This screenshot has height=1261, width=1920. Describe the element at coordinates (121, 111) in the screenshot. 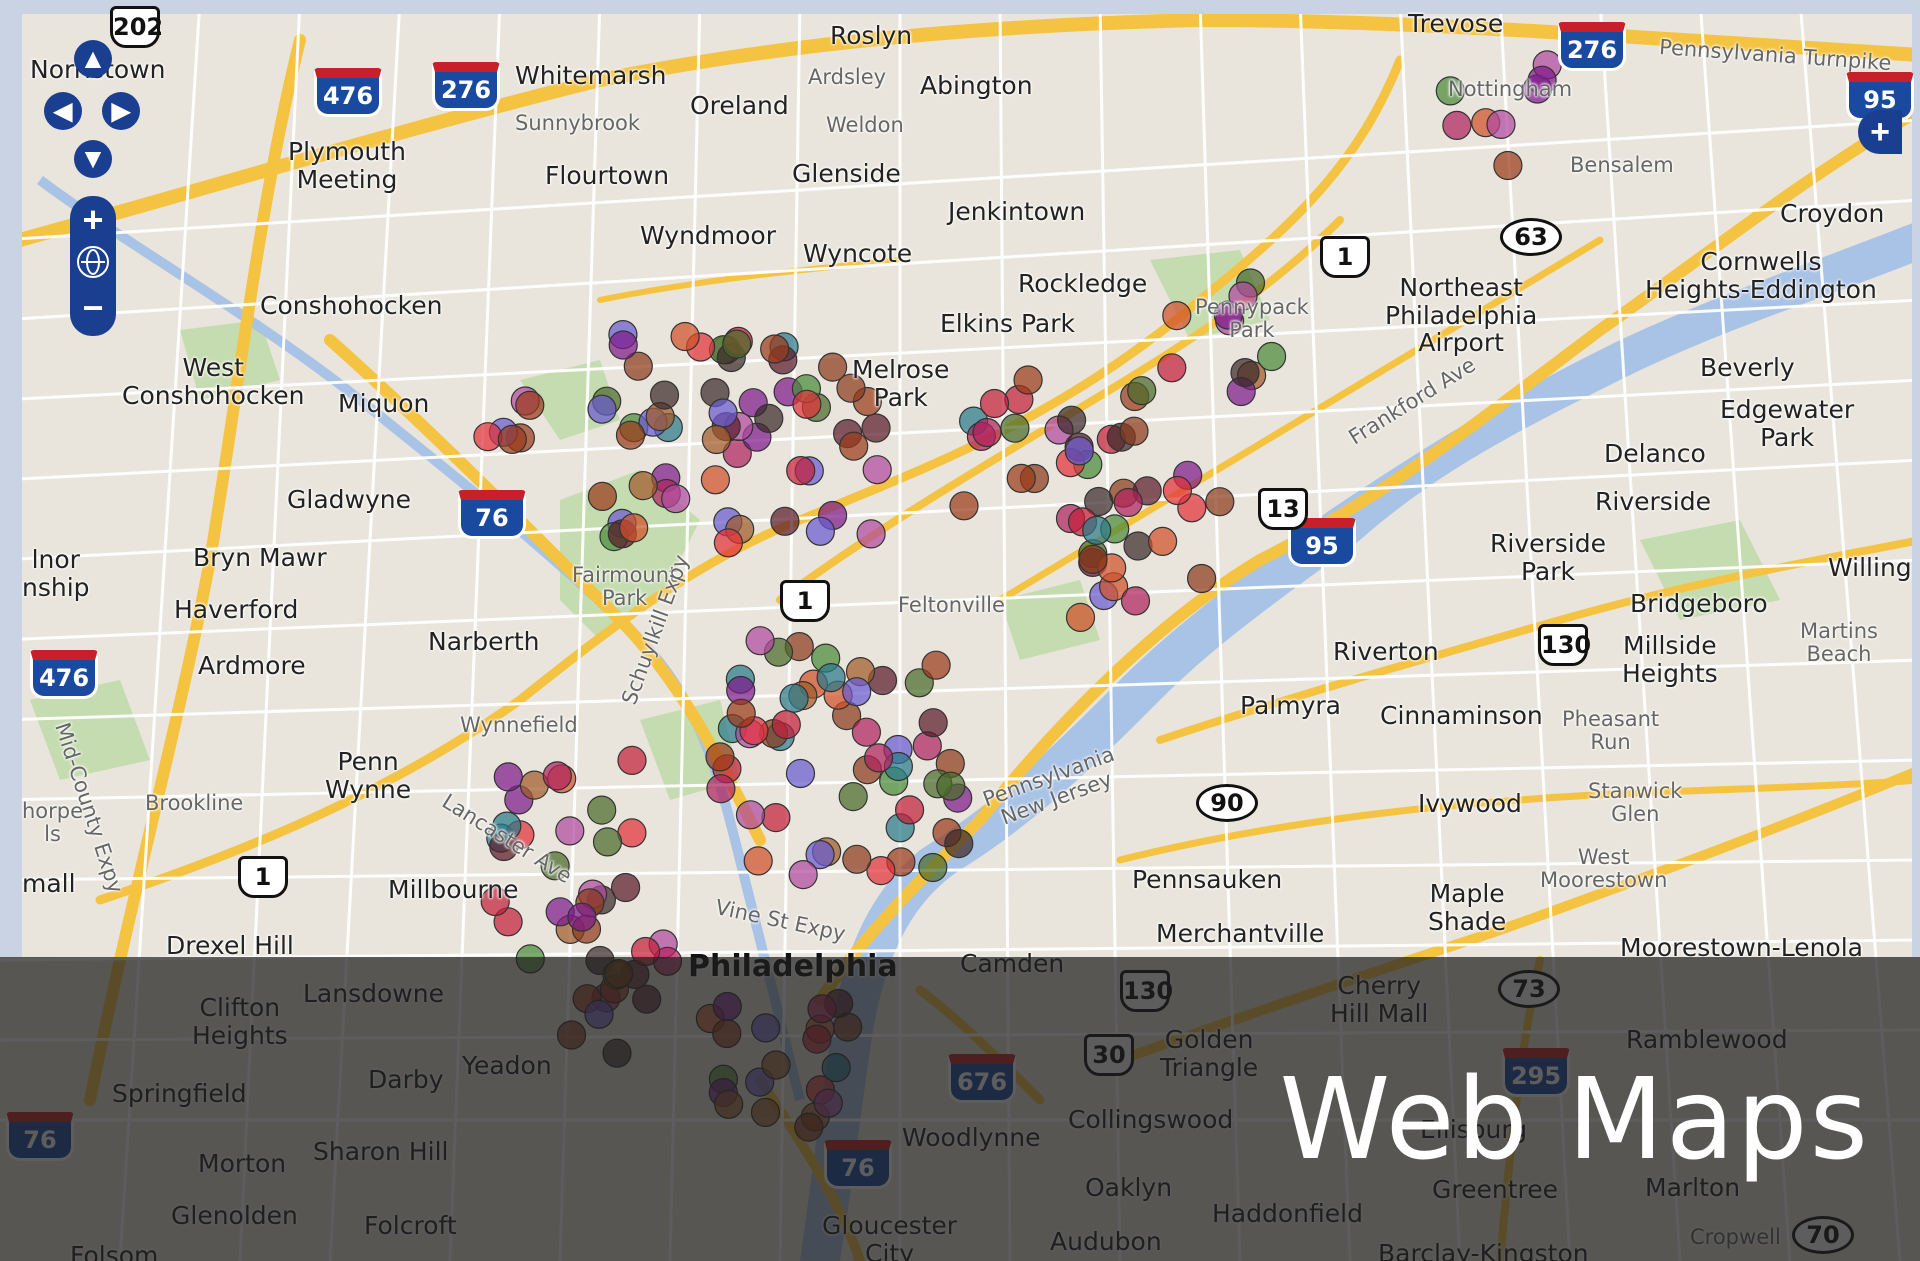

I see `pan-right-button: ▶` at that location.